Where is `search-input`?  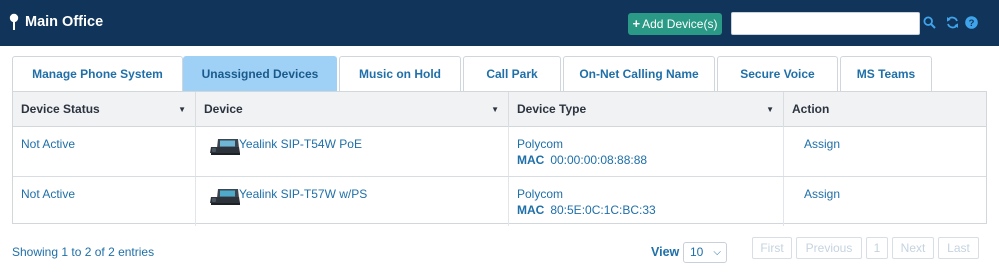
search-input is located at coordinates (825, 23).